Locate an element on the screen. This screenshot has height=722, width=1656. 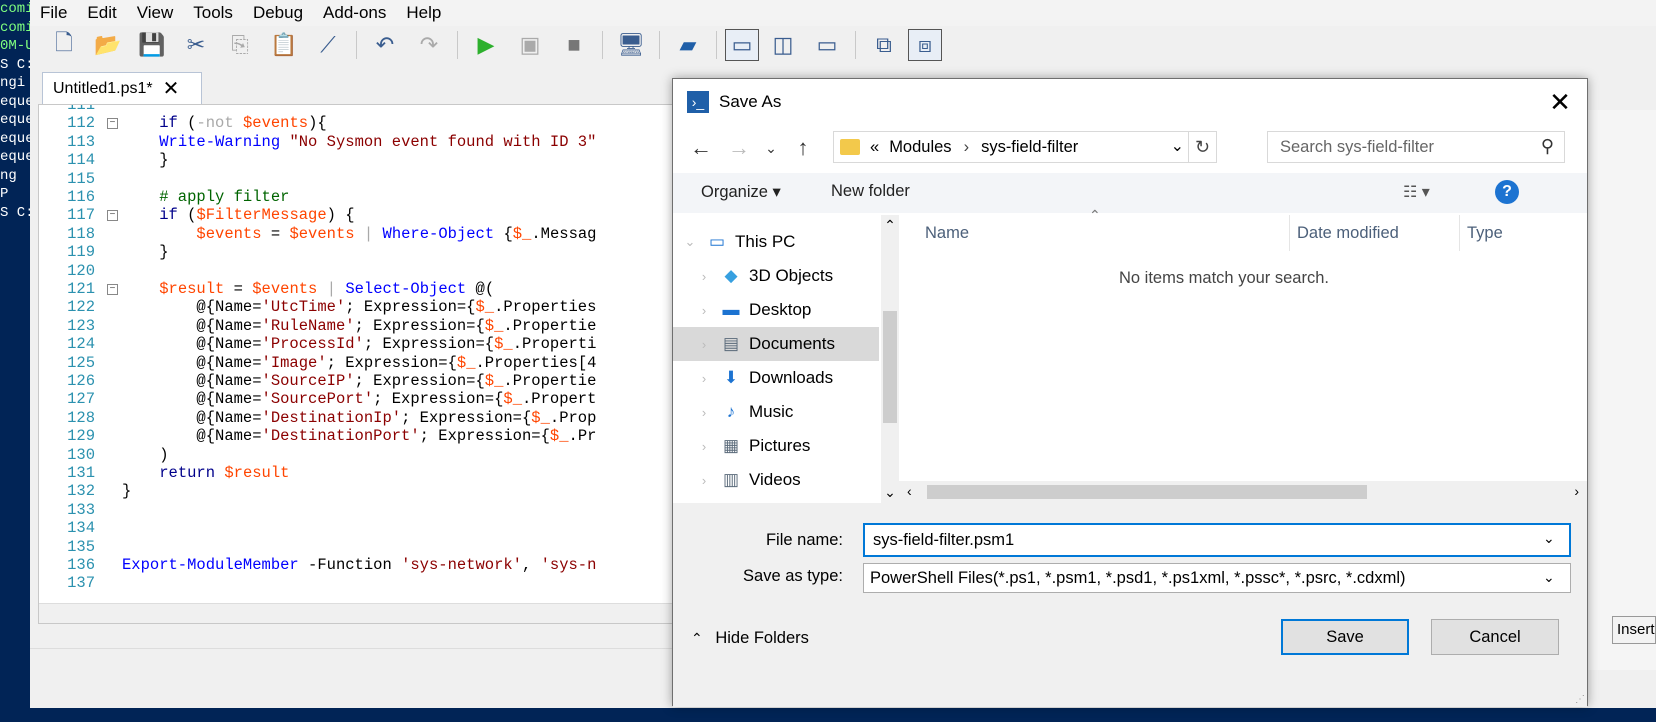
cut-icon: ✂ is located at coordinates (196, 45).